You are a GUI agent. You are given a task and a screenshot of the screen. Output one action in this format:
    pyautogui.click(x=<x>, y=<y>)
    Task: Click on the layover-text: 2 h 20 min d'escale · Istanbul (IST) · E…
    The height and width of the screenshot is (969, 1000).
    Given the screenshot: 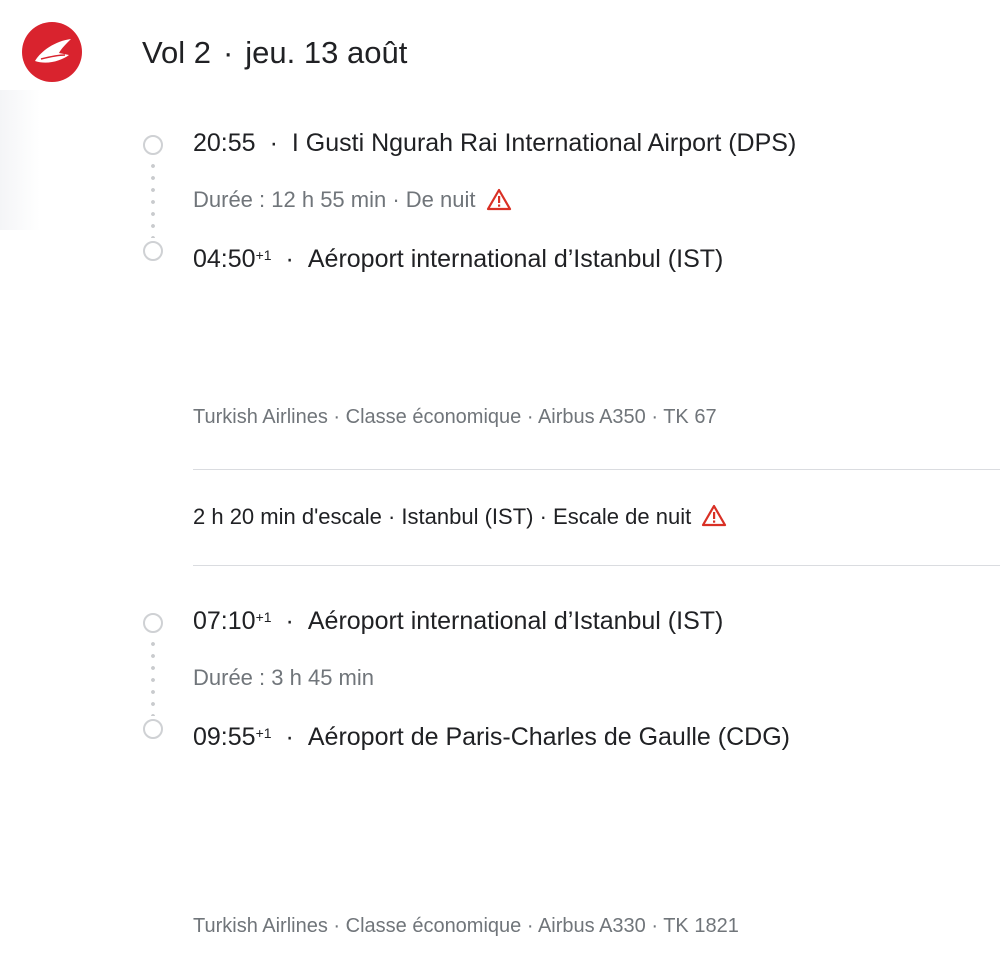 What is the action you would take?
    pyautogui.click(x=442, y=516)
    